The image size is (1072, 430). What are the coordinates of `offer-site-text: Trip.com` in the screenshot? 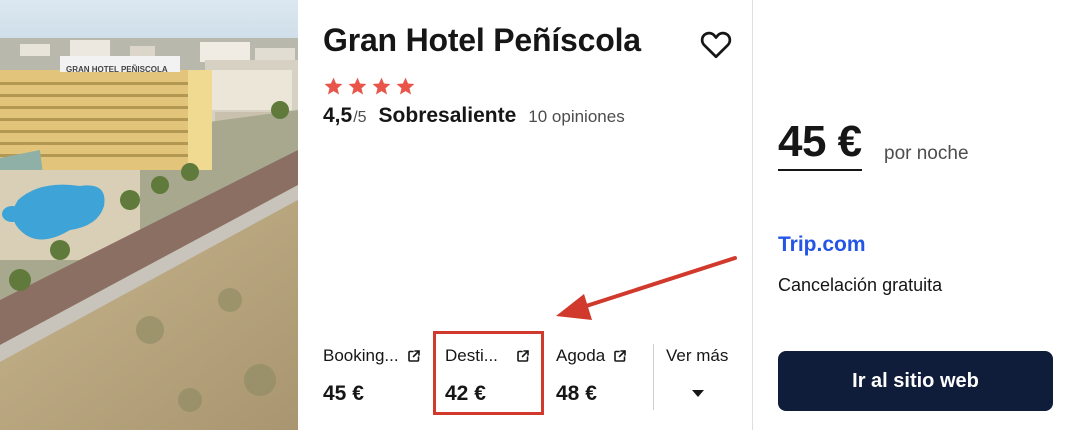 It's located at (822, 244).